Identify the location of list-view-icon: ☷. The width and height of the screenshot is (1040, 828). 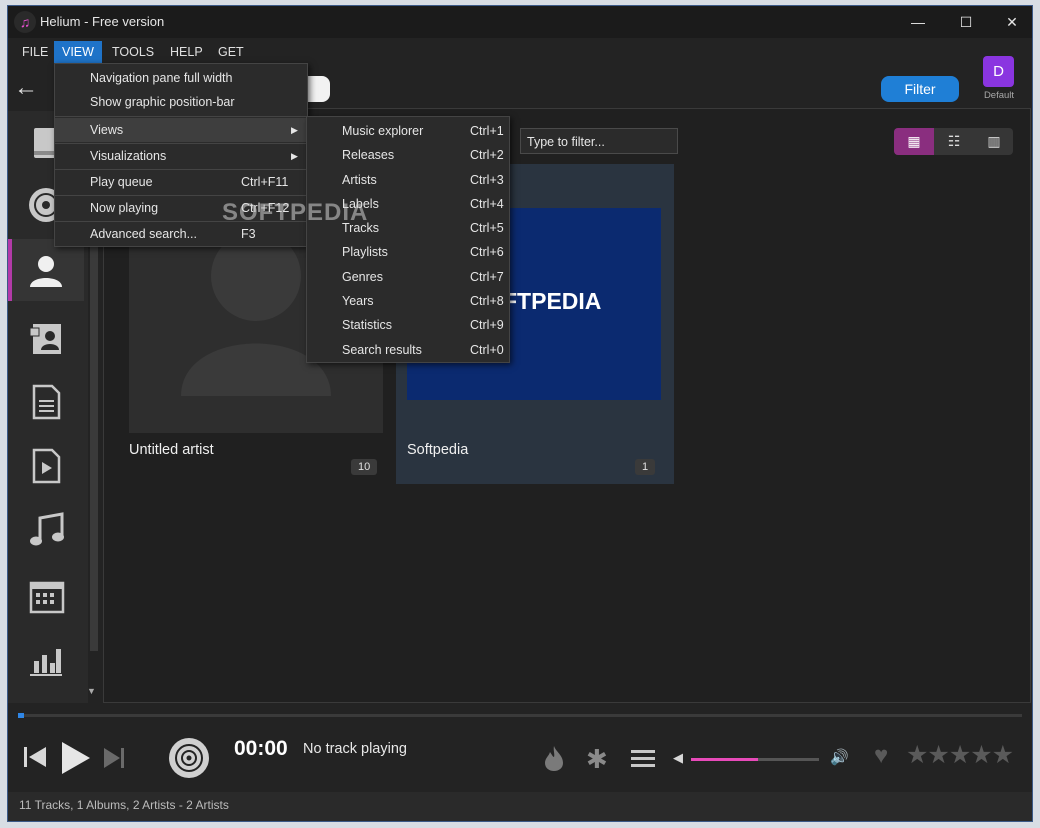
(954, 141).